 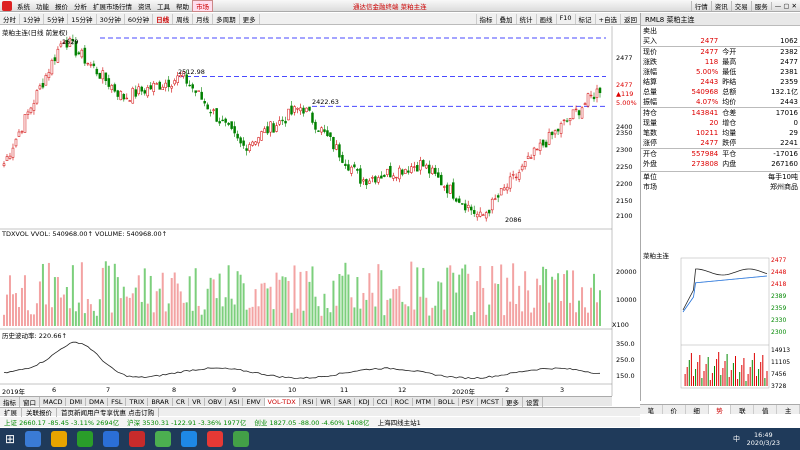 What do you see at coordinates (82, 18) in the screenshot?
I see `period-tab: 15分钟` at bounding box center [82, 18].